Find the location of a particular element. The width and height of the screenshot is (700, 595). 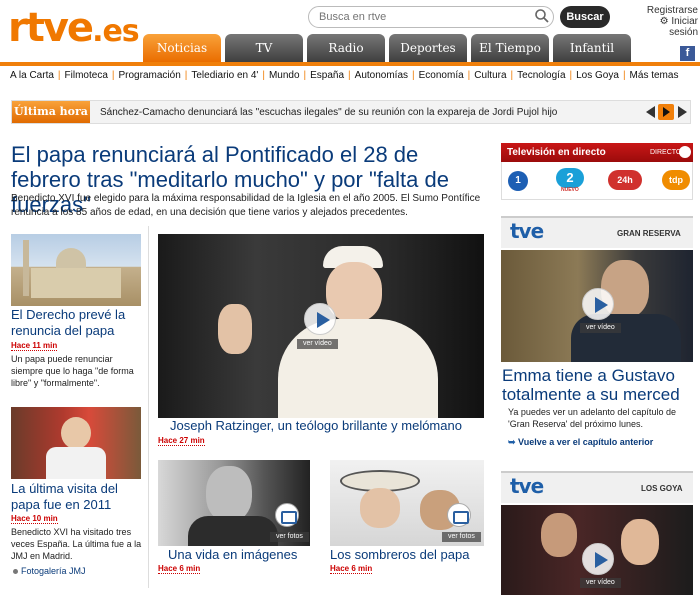

next-arrow-icon is located at coordinates (682, 112).